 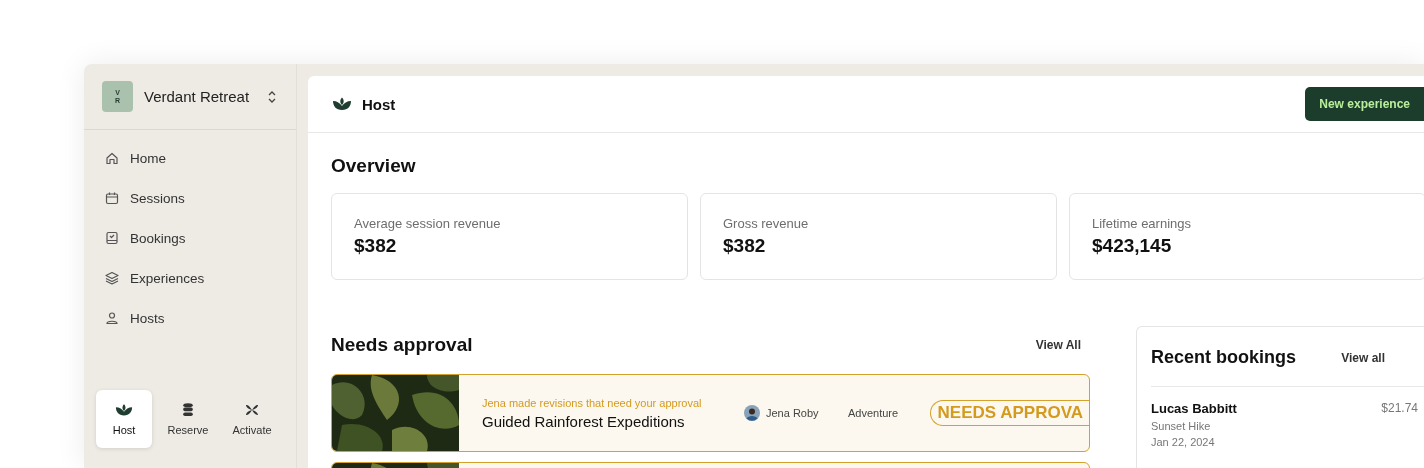 I want to click on app-switcher-tab: Reserve, so click(x=188, y=419).